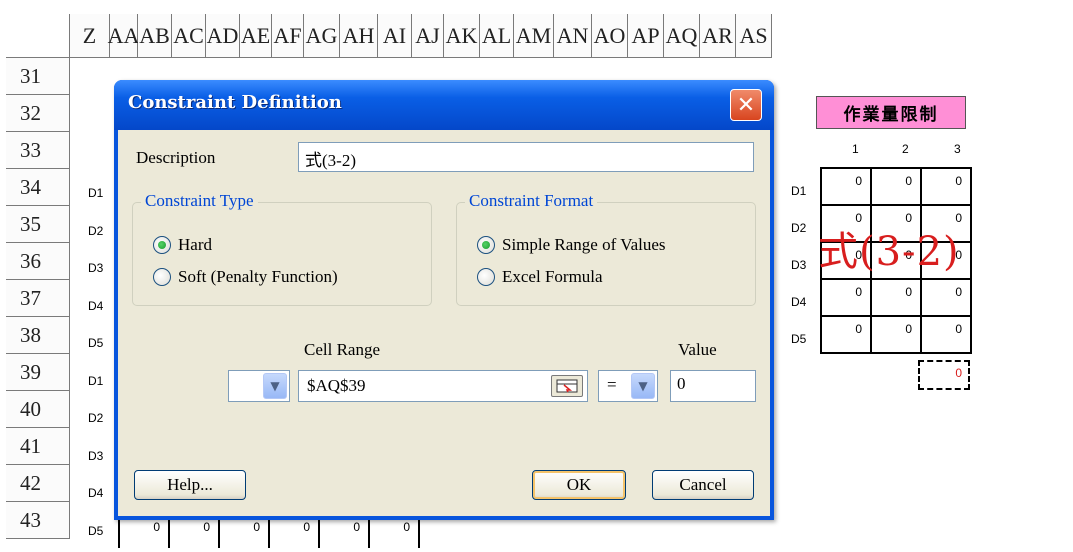 The image size is (1073, 552). What do you see at coordinates (957, 149) in the screenshot?
I see `column-header-3: 3` at bounding box center [957, 149].